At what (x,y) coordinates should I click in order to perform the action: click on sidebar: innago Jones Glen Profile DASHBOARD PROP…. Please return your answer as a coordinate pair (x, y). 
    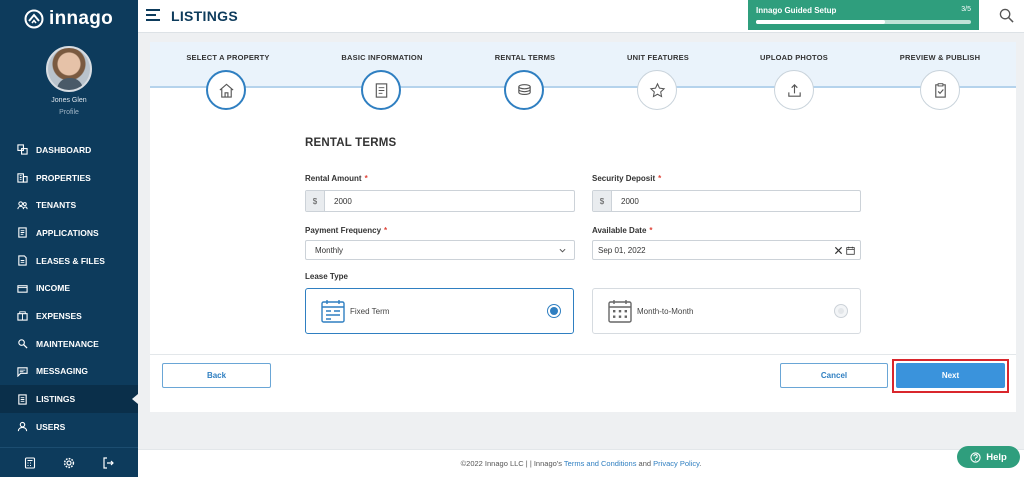
    Looking at the image, I should click on (69, 238).